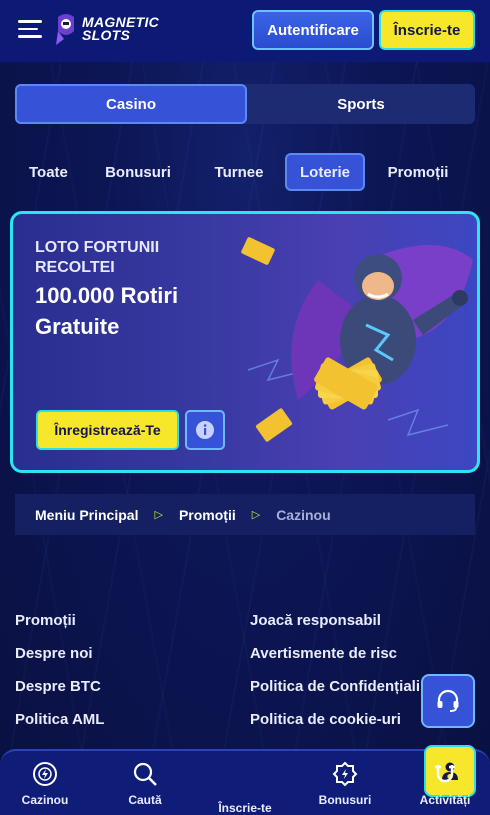  Describe the element at coordinates (303, 514) in the screenshot. I see `breadcrumb-current: Cazinou` at that location.